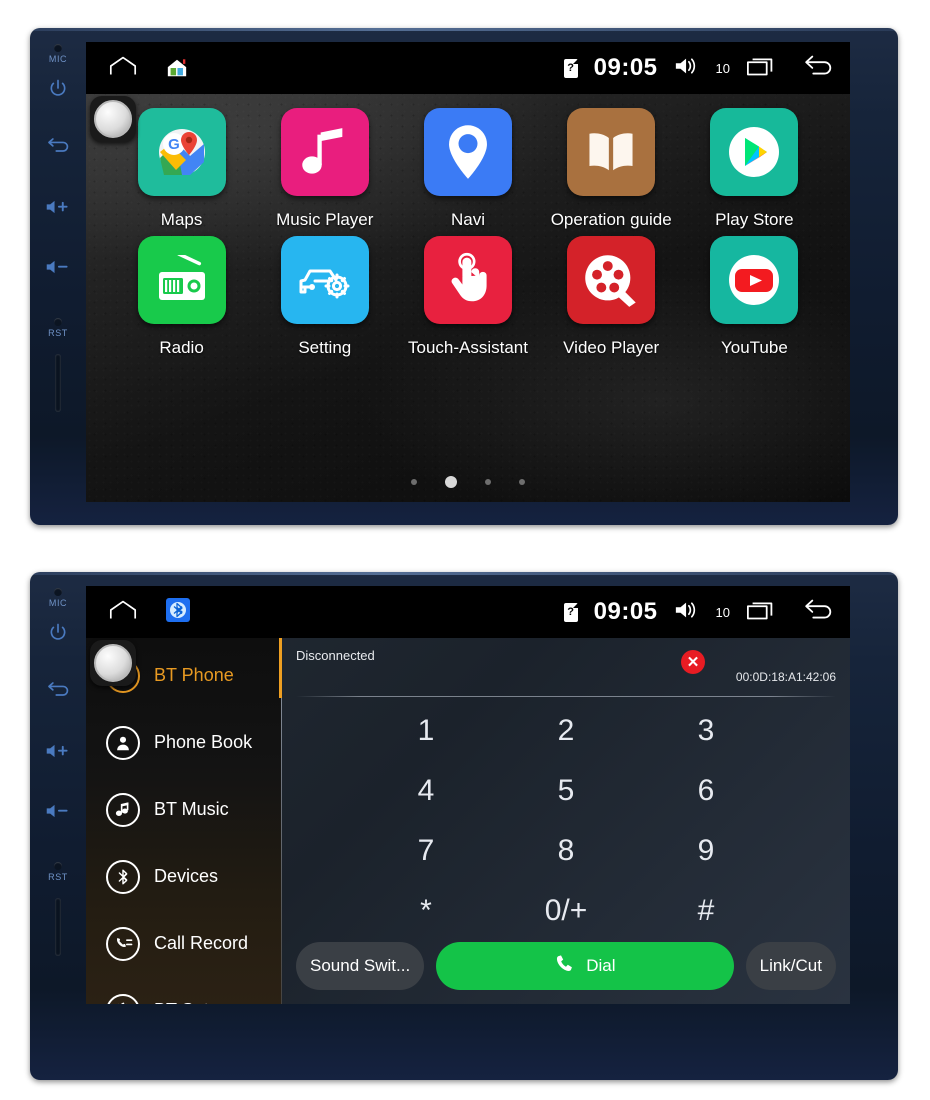 The width and height of the screenshot is (930, 1100). I want to click on app-music-player: Music Player, so click(324, 169).